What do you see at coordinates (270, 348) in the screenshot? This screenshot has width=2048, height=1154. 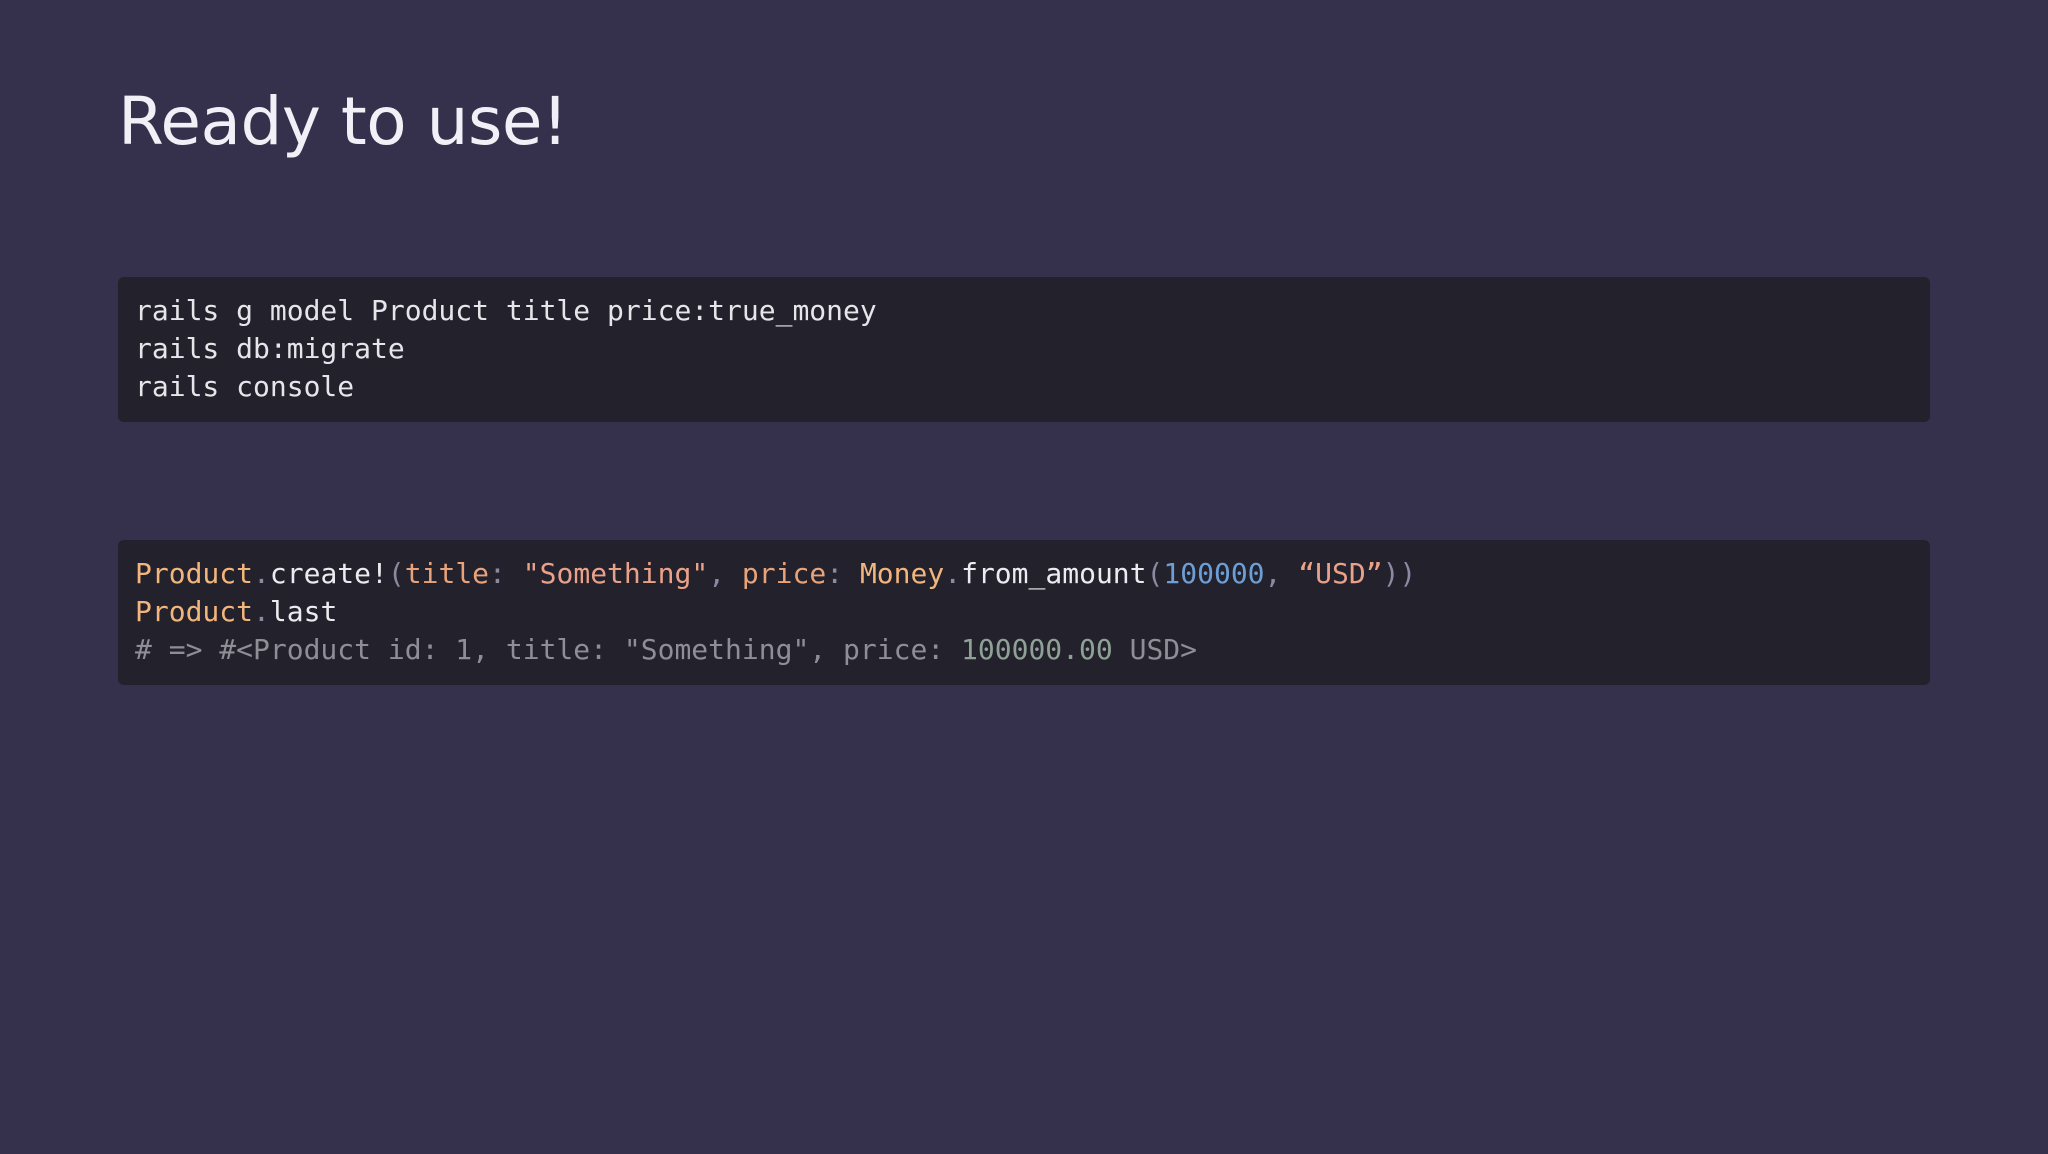 I see `code-line-db-migrate: rails db:migrate` at bounding box center [270, 348].